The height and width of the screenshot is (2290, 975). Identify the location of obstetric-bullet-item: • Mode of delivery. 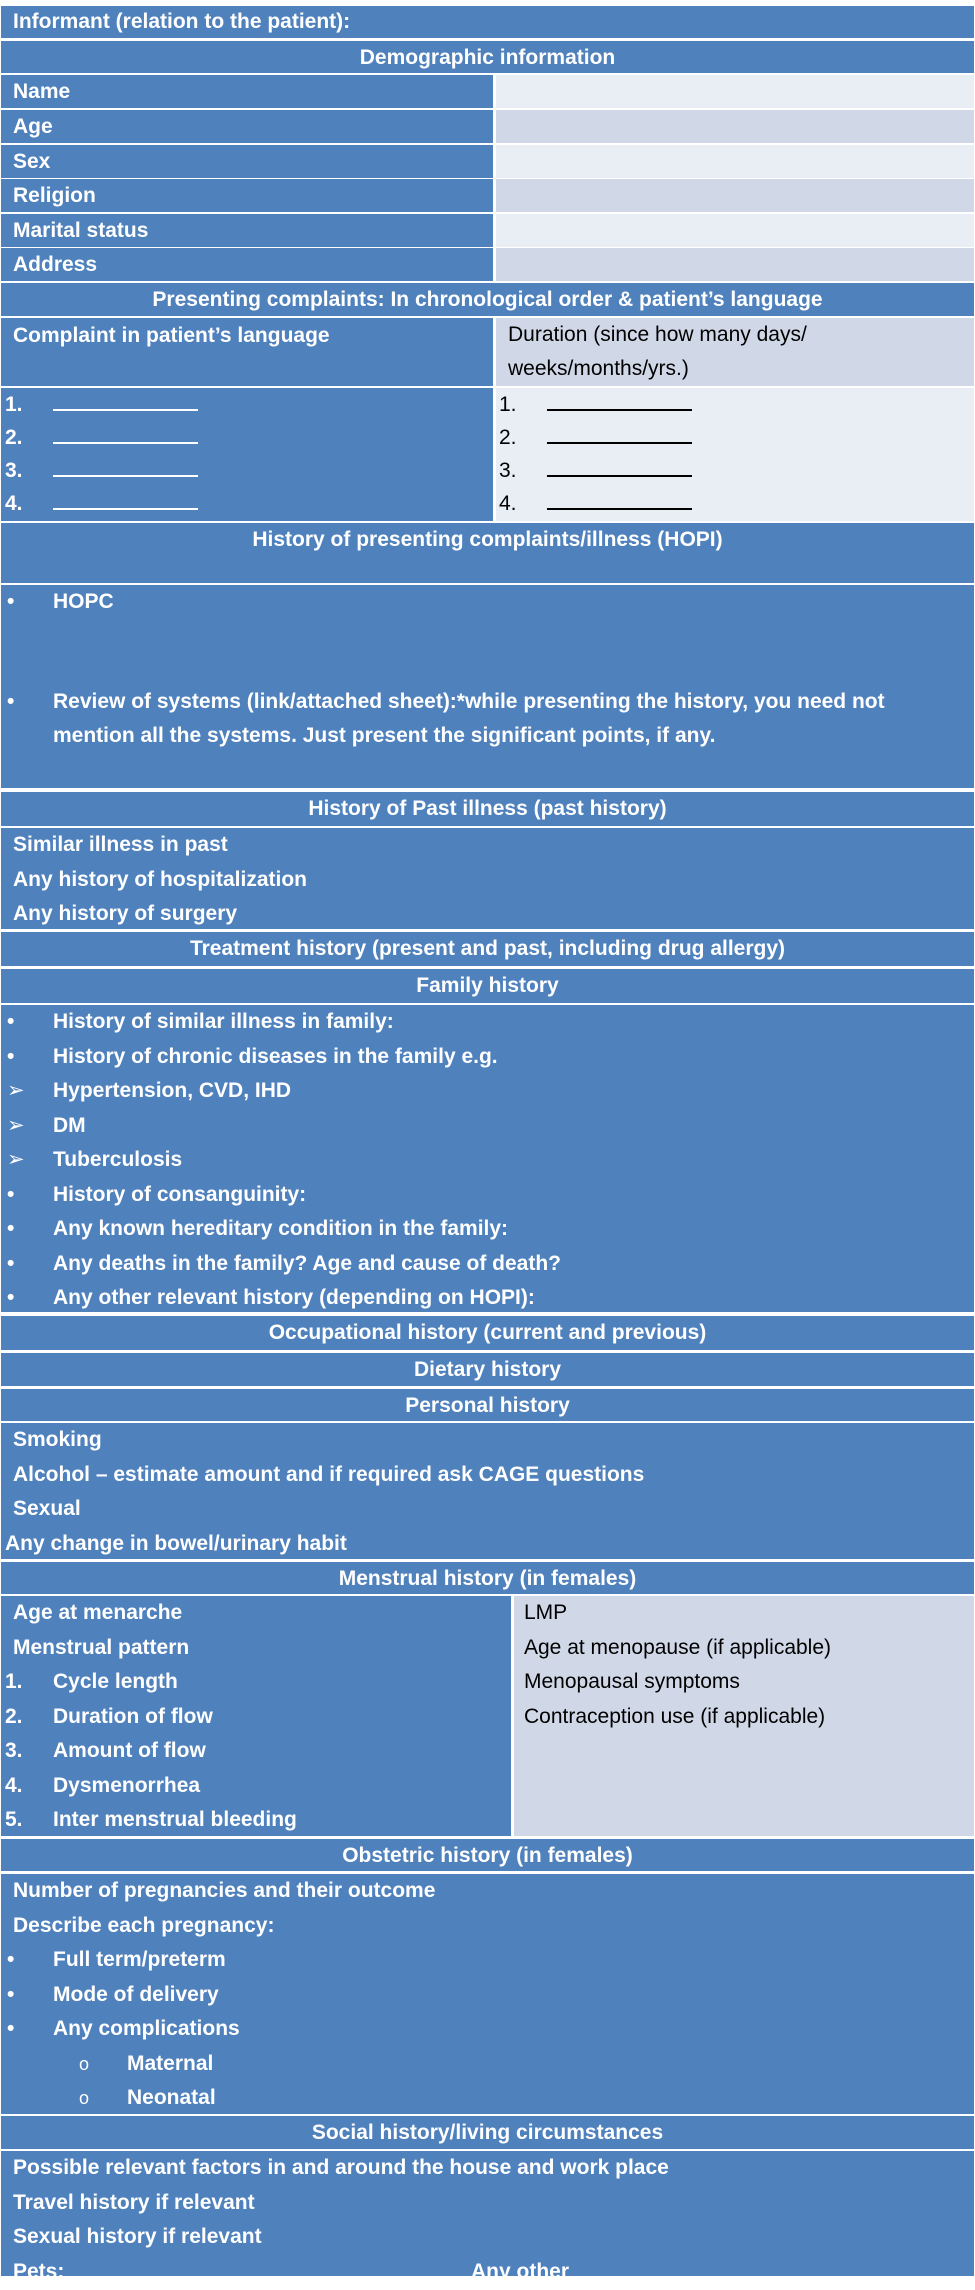
(487, 1995).